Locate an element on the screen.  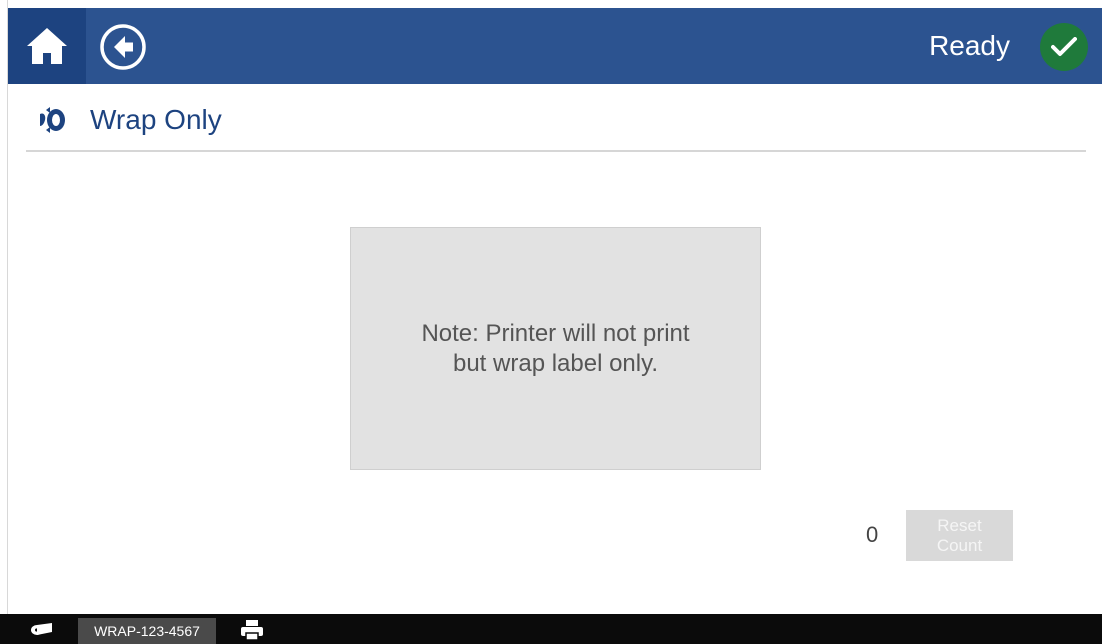
reset-count-button: Reset Count is located at coordinates (959, 535).